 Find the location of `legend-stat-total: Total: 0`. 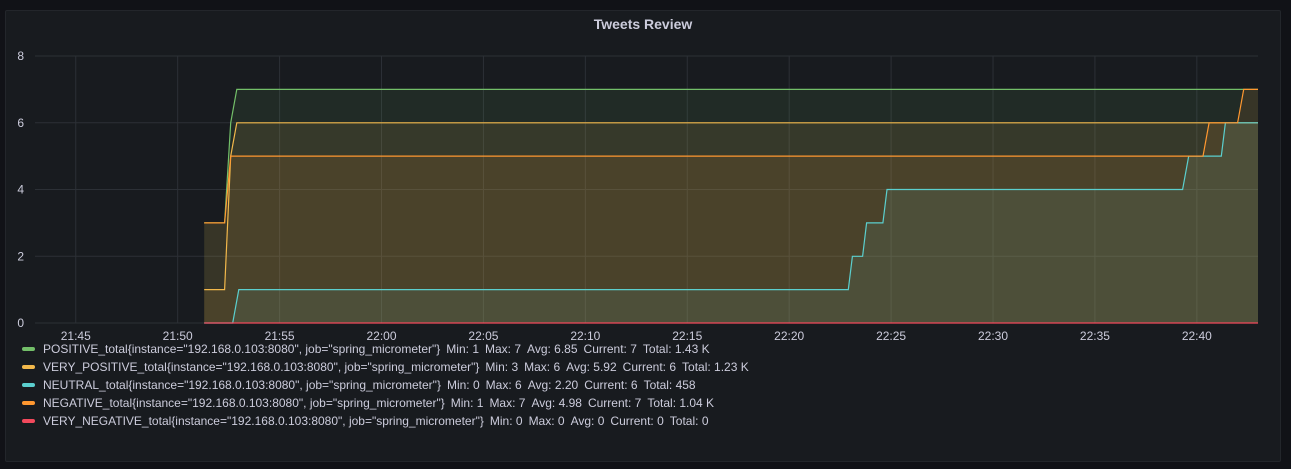

legend-stat-total: Total: 0 is located at coordinates (689, 421).